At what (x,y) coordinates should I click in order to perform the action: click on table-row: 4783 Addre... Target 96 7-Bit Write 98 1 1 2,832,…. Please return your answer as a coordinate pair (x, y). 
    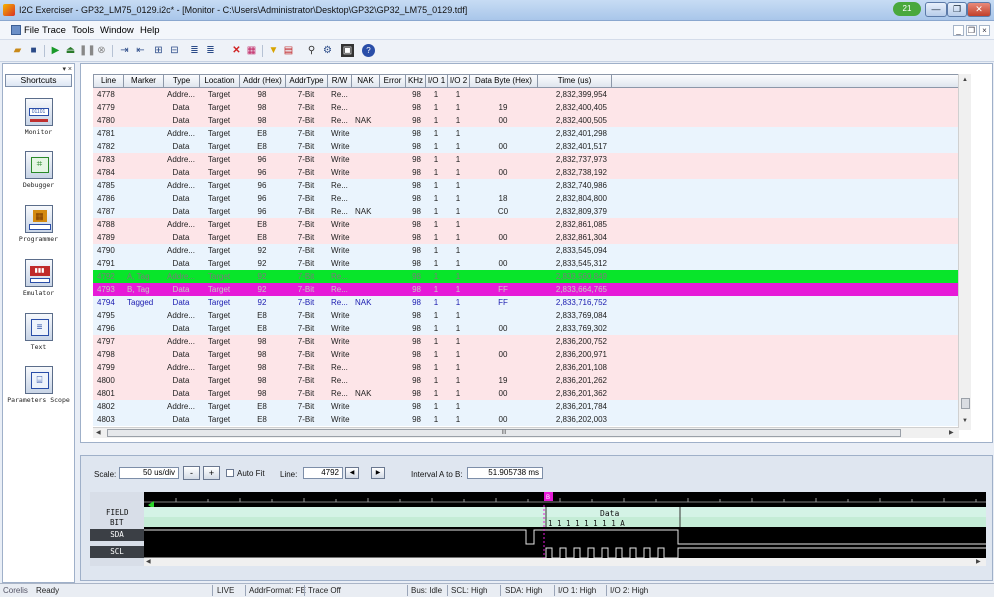
    Looking at the image, I should click on (526, 159).